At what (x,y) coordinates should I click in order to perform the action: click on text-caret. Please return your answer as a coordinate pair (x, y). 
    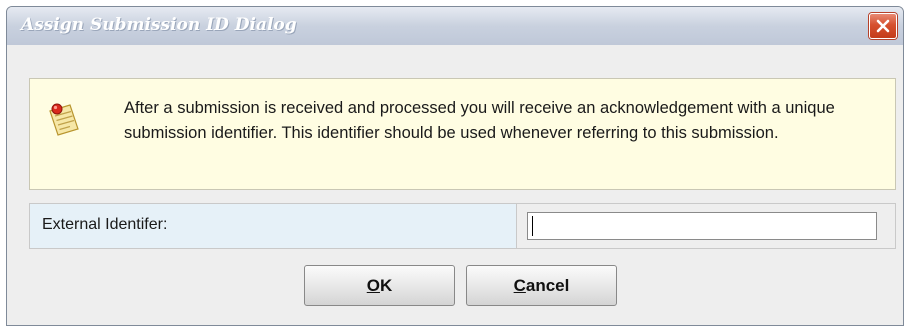
    Looking at the image, I should click on (532, 226).